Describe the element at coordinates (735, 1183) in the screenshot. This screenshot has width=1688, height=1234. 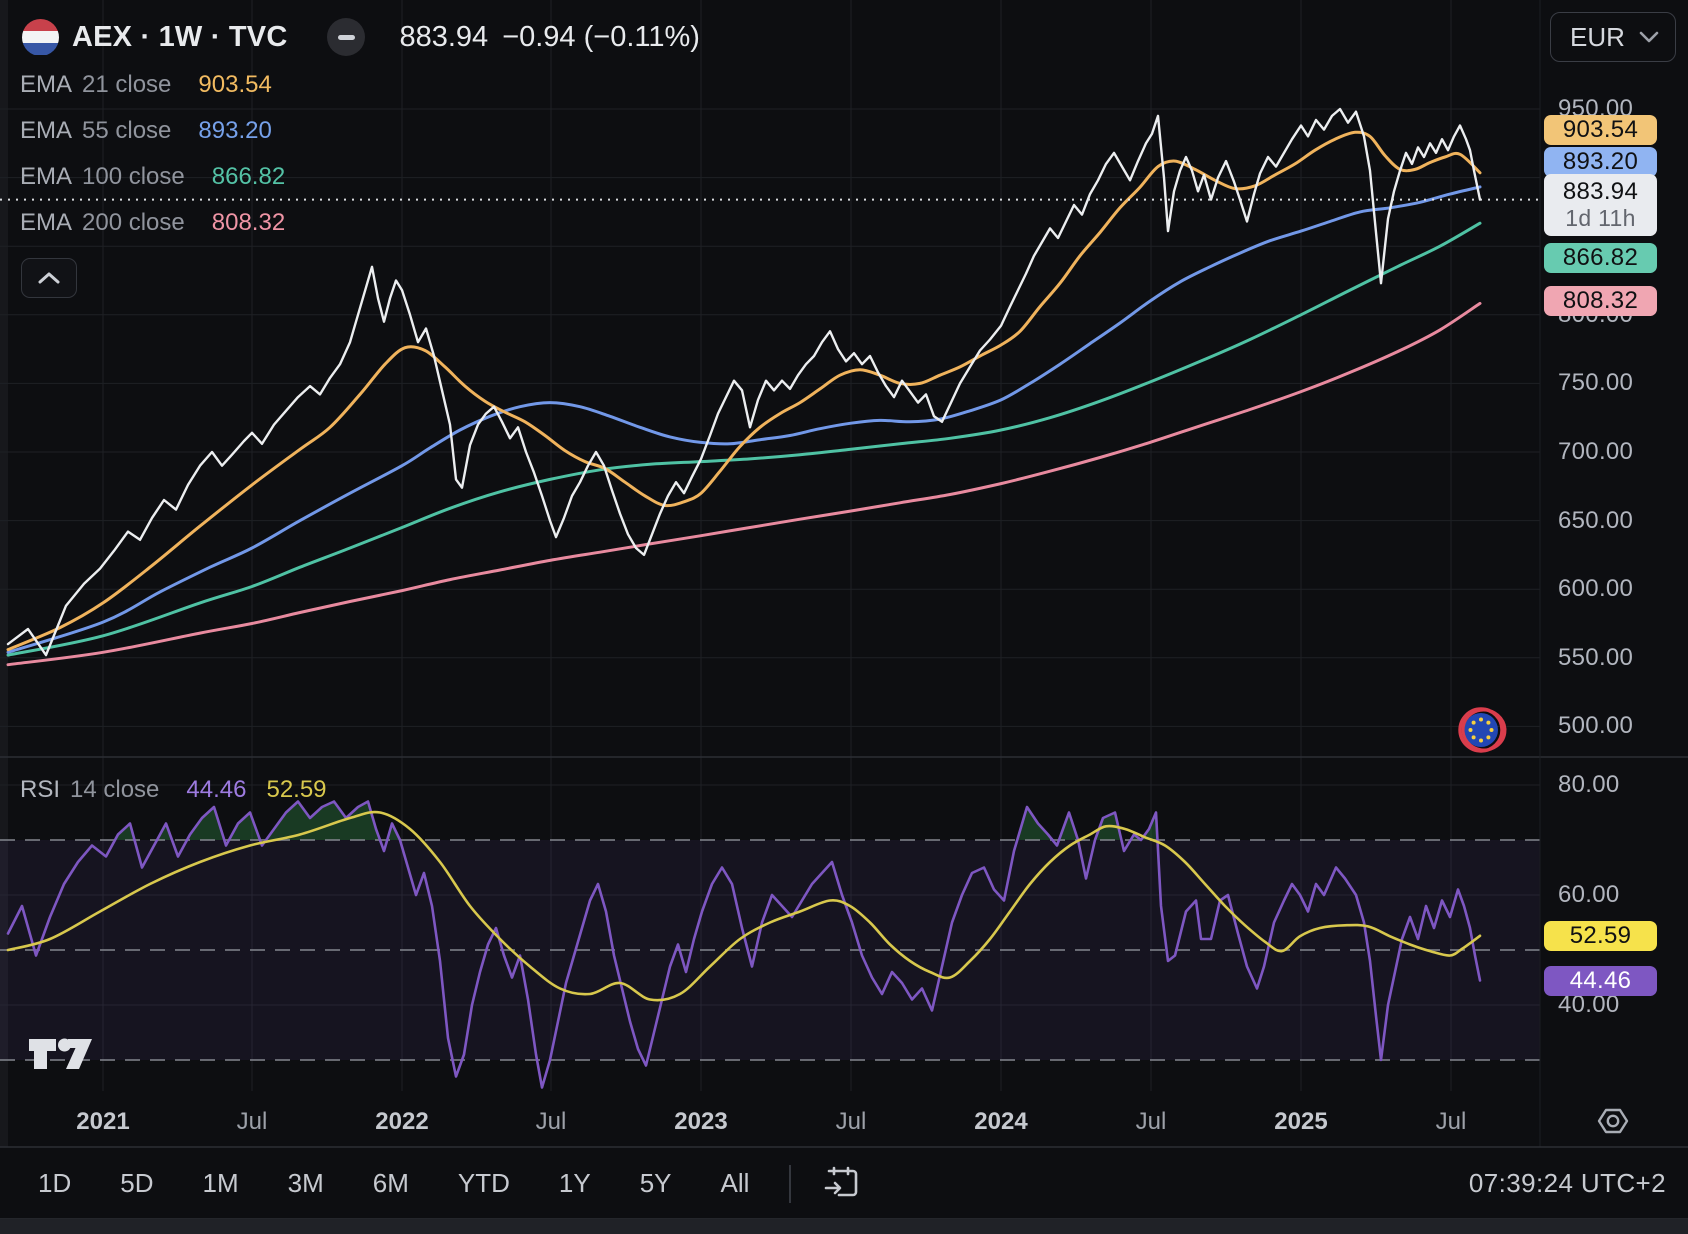
I see `range-button-all: All` at that location.